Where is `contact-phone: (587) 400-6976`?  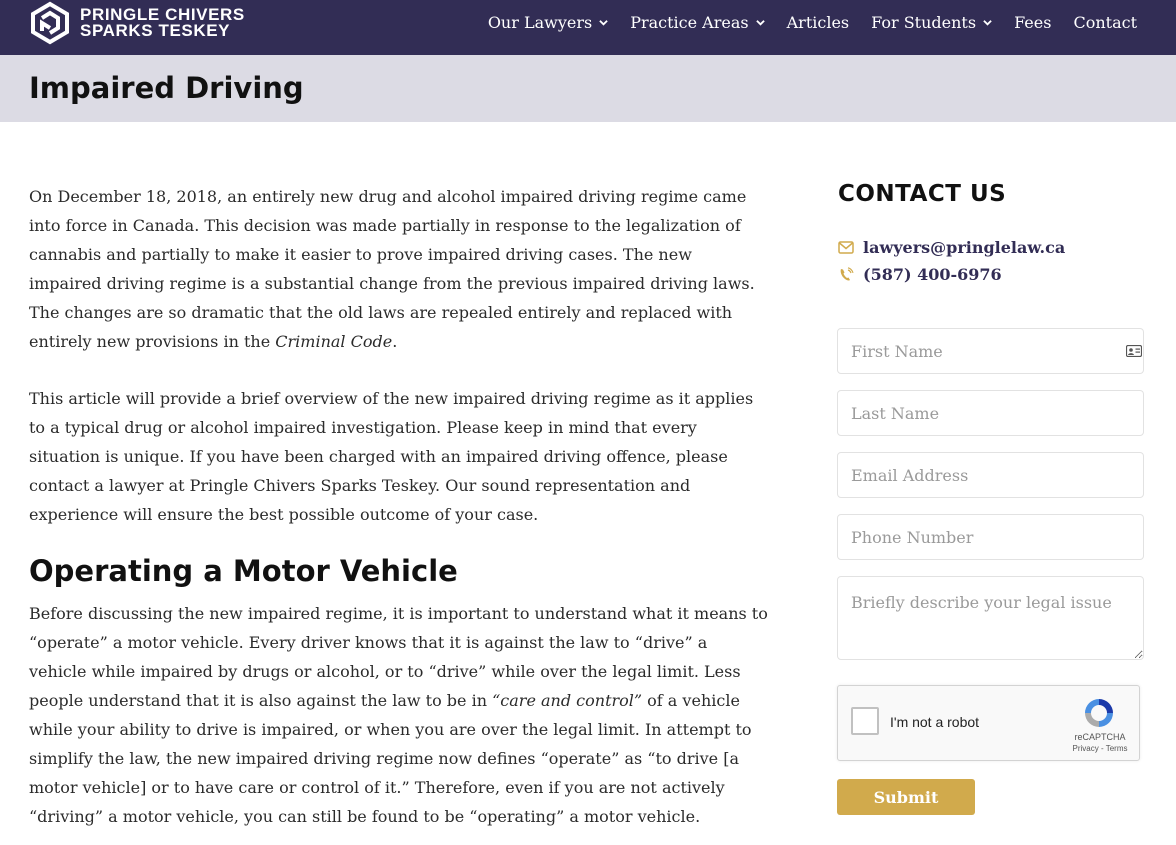 contact-phone: (587) 400-6976 is located at coordinates (932, 274).